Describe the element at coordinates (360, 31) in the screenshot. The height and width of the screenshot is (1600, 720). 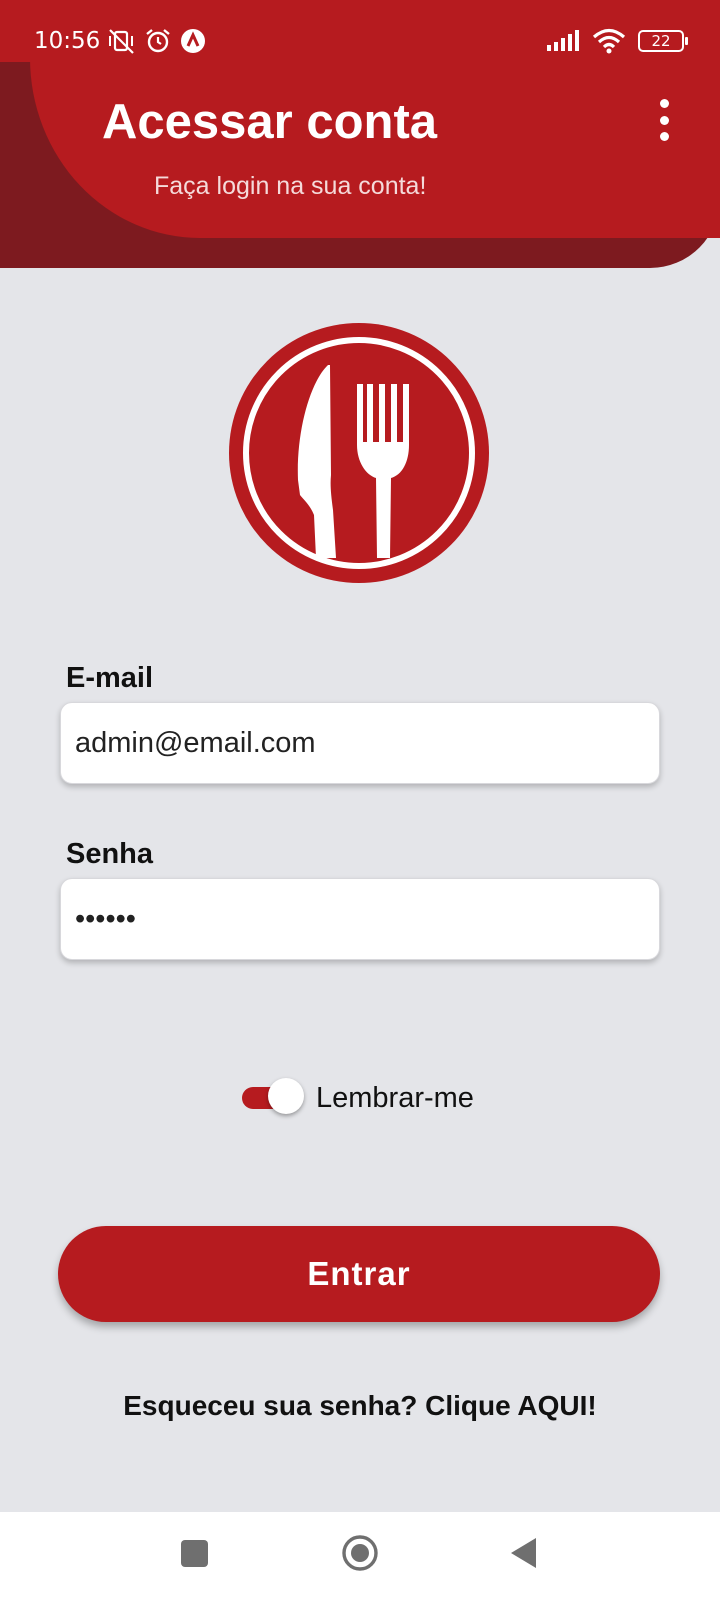
I see `status-bar: 10:56 22` at that location.